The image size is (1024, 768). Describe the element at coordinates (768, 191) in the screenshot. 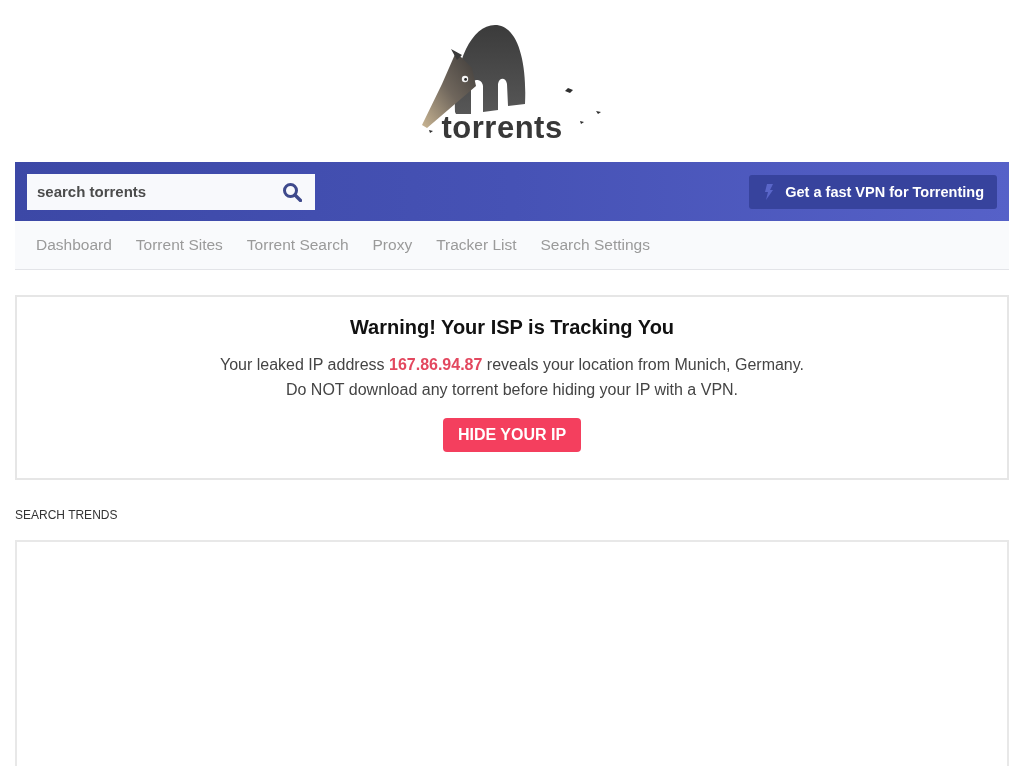

I see `lightning-bolt-icon` at that location.